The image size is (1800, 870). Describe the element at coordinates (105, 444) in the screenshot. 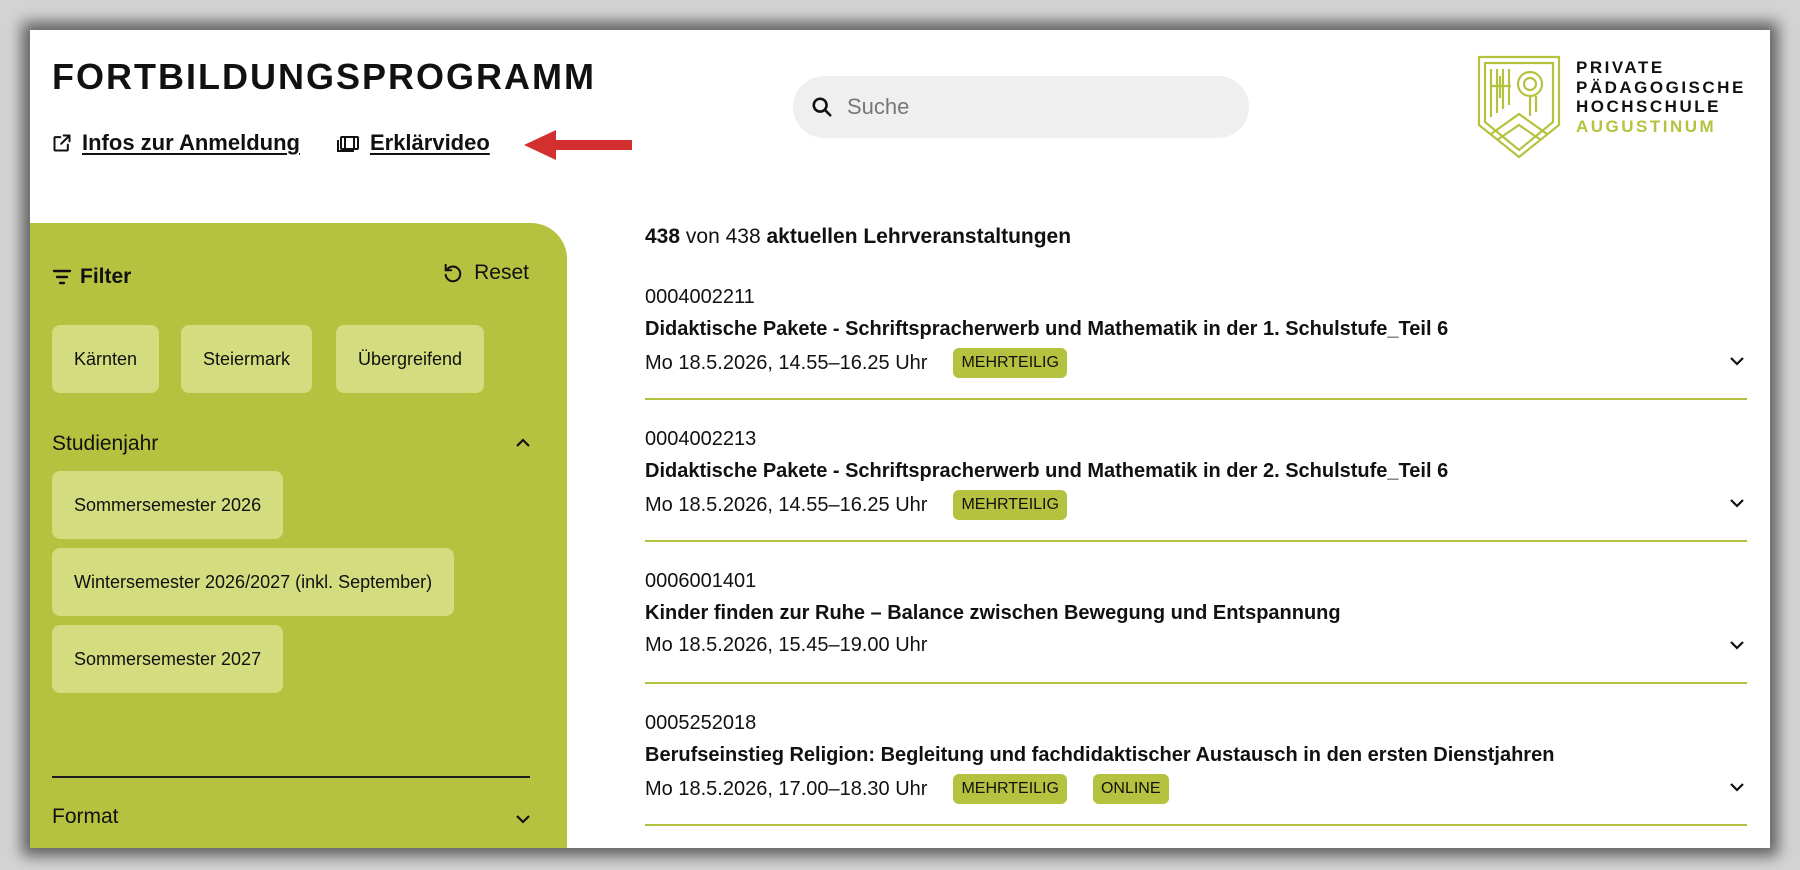

I see `studienjahr-section-toggle: Studienjahr` at that location.